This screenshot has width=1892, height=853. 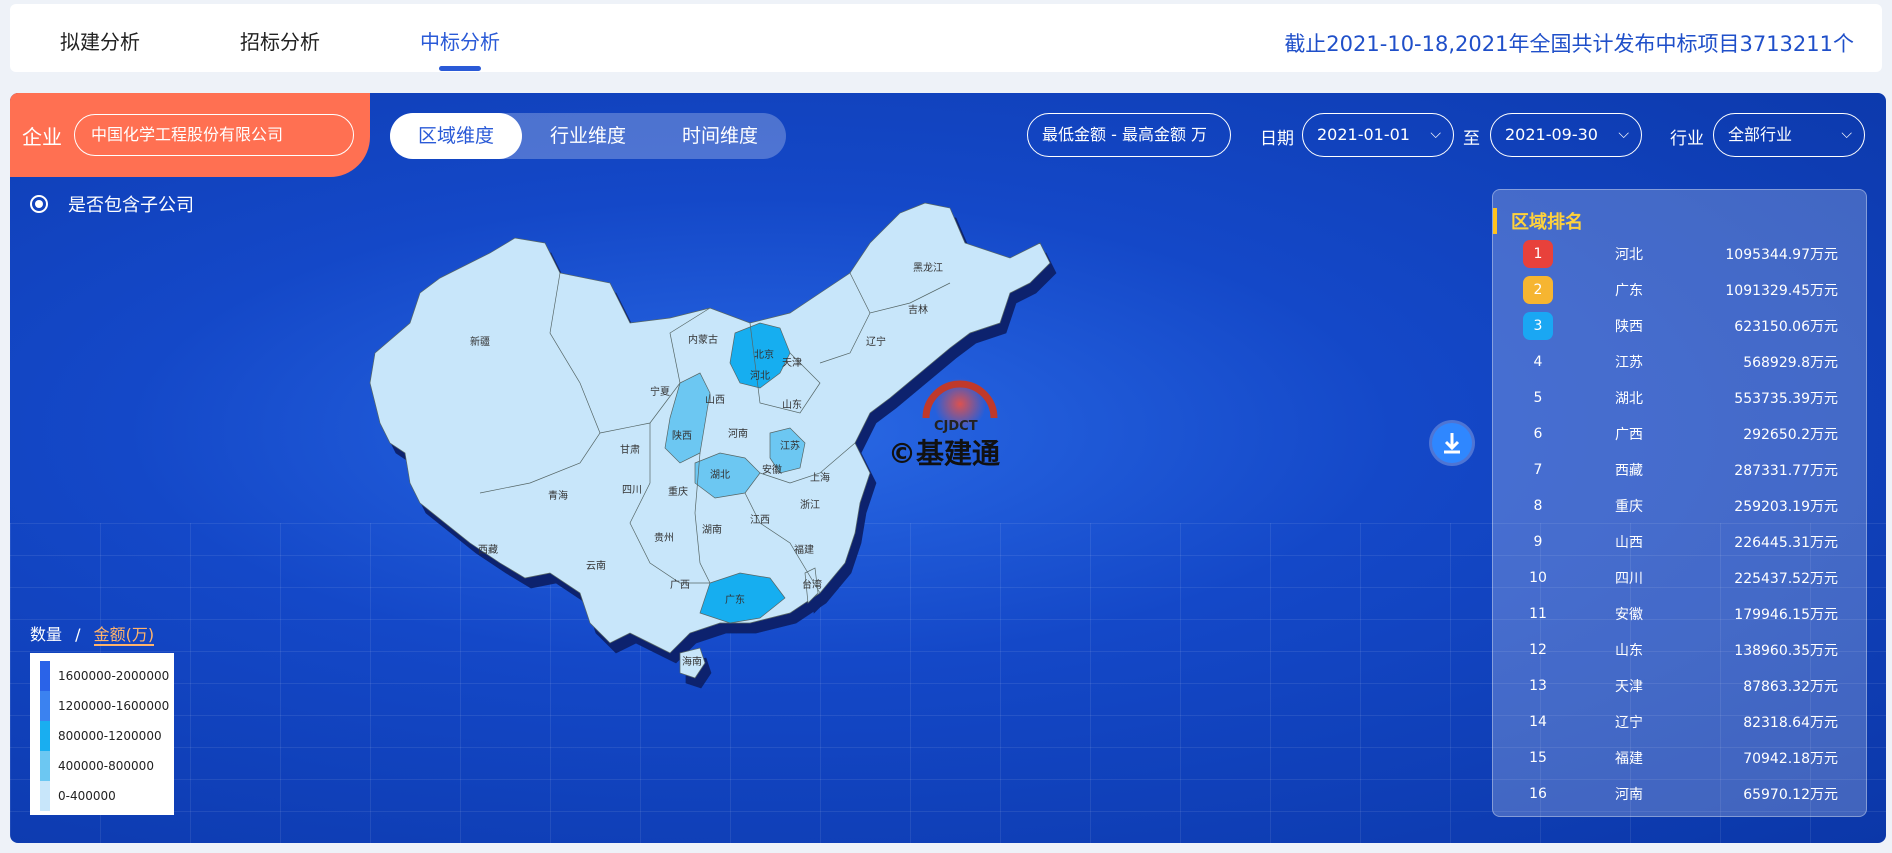 I want to click on rank-region-name: 辽宁, so click(x=1629, y=723).